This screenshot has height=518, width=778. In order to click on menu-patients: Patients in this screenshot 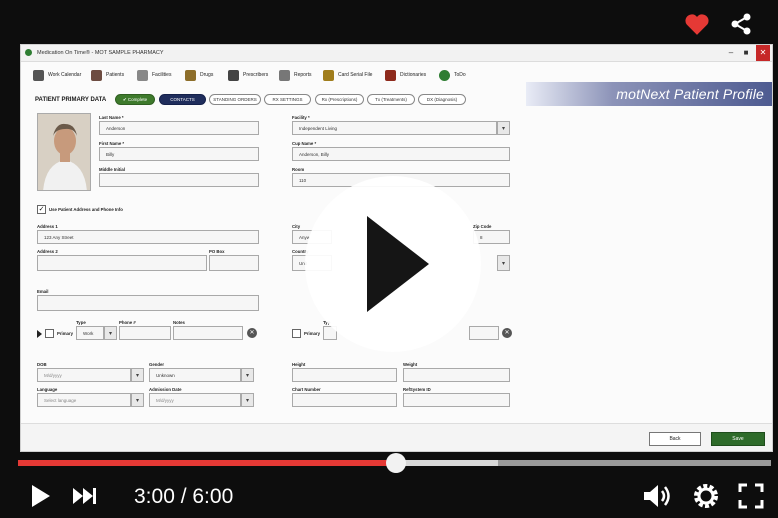, I will do `click(107, 75)`.